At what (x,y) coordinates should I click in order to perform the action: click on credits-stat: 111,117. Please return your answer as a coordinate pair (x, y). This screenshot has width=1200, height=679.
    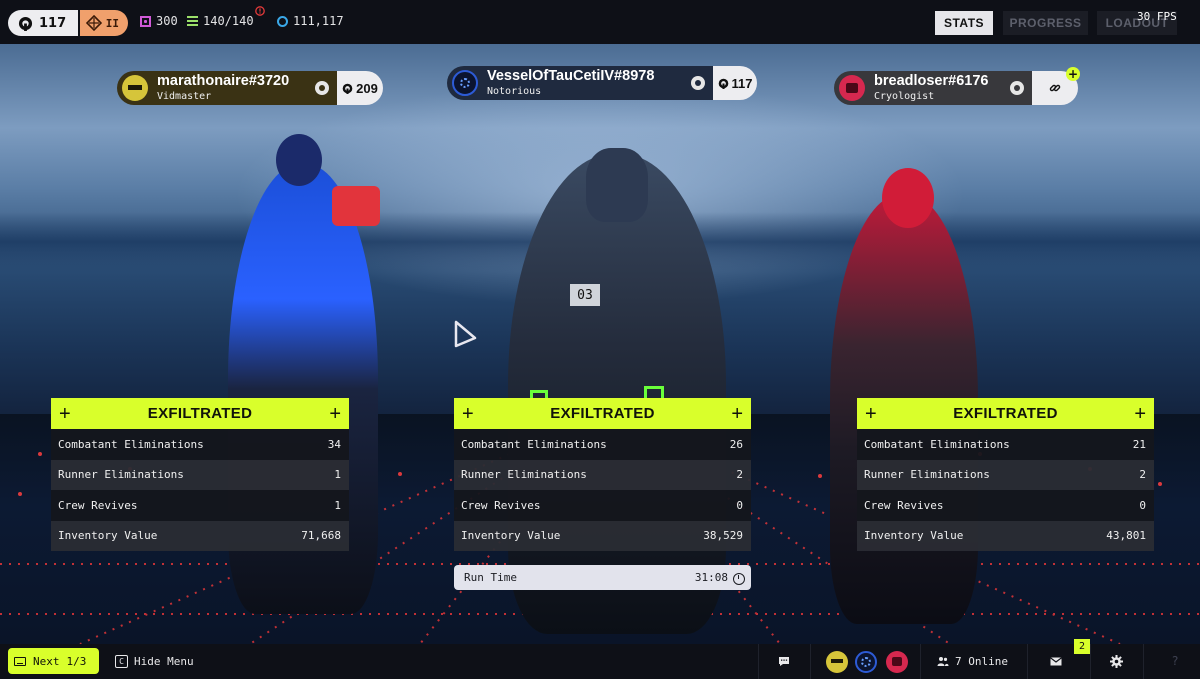
    Looking at the image, I should click on (310, 21).